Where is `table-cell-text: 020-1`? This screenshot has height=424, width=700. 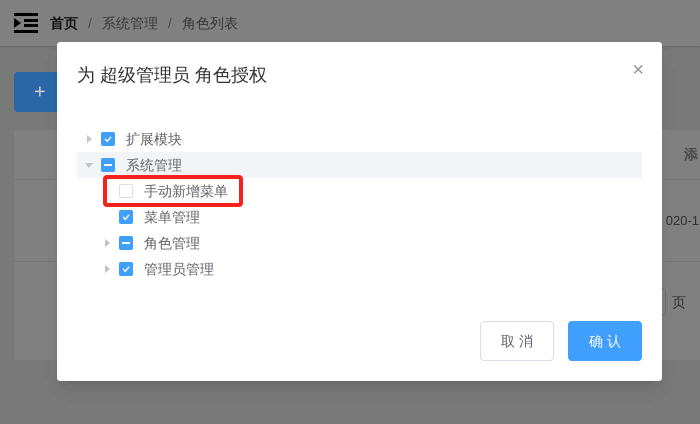
table-cell-text: 020-1 is located at coordinates (682, 221).